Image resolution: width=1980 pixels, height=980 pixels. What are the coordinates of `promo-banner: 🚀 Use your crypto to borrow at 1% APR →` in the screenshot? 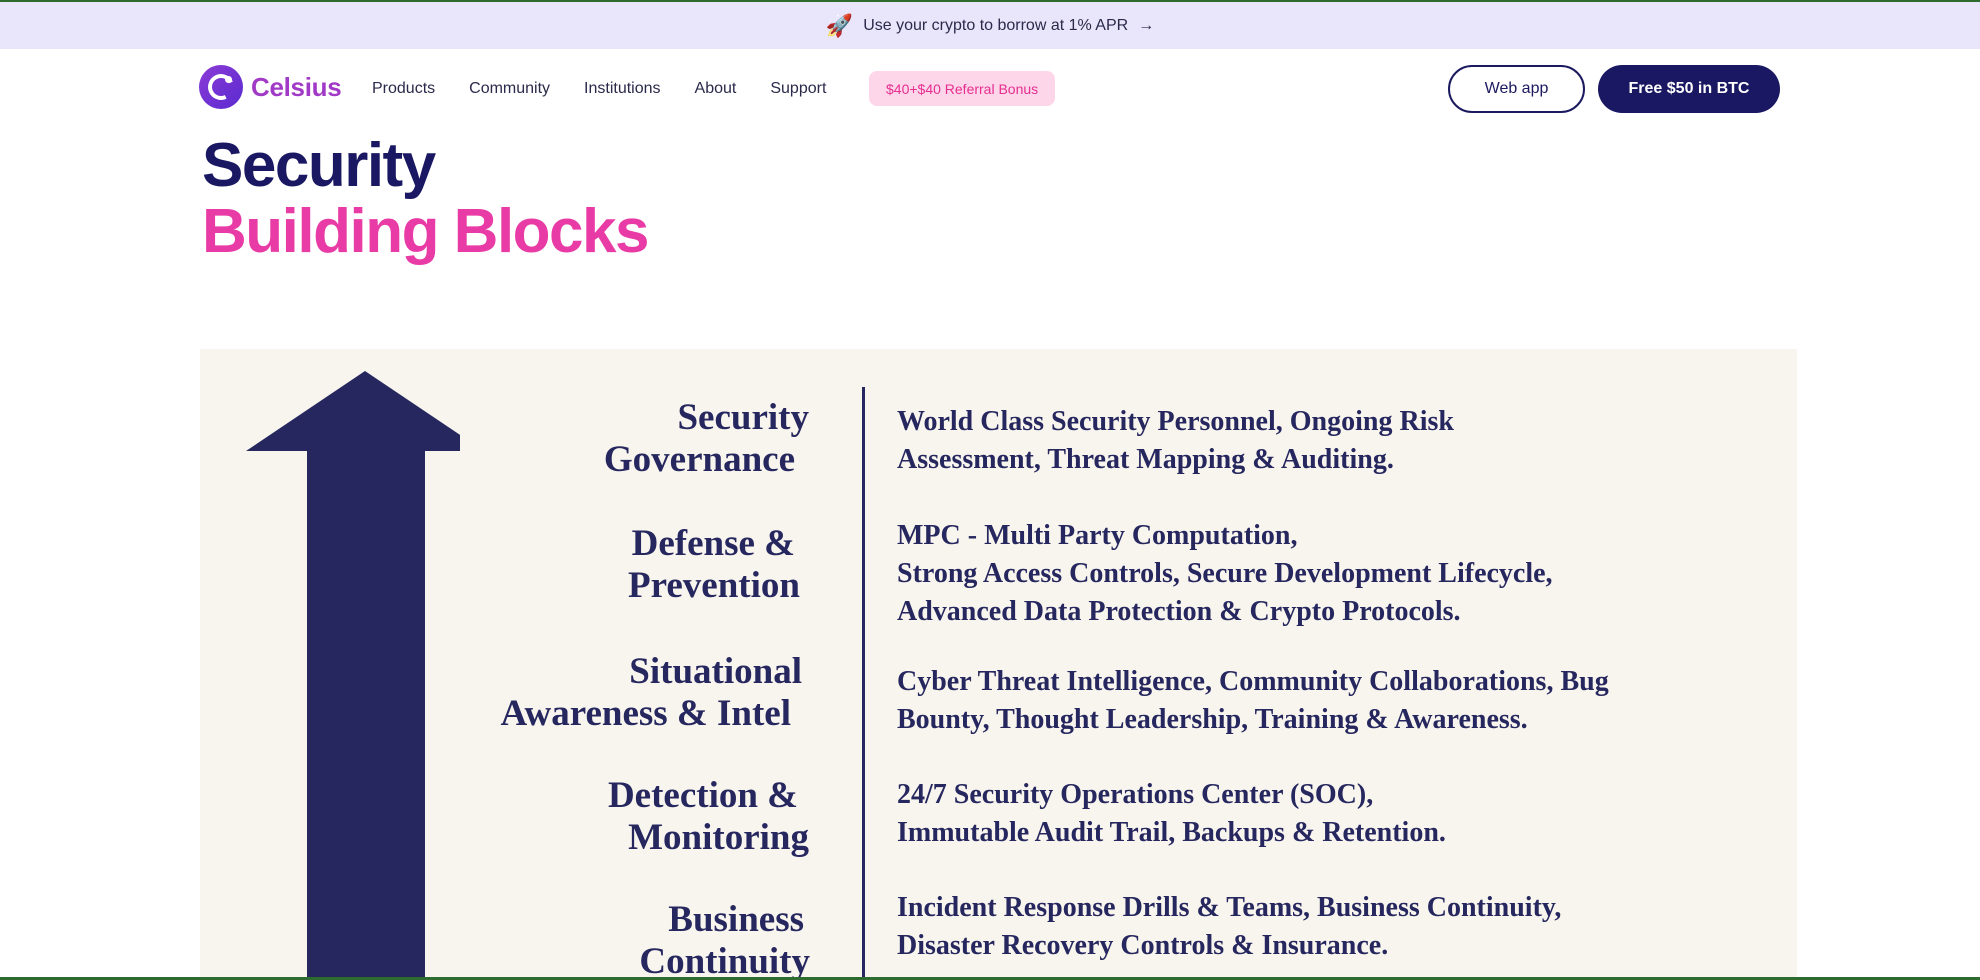 It's located at (990, 25).